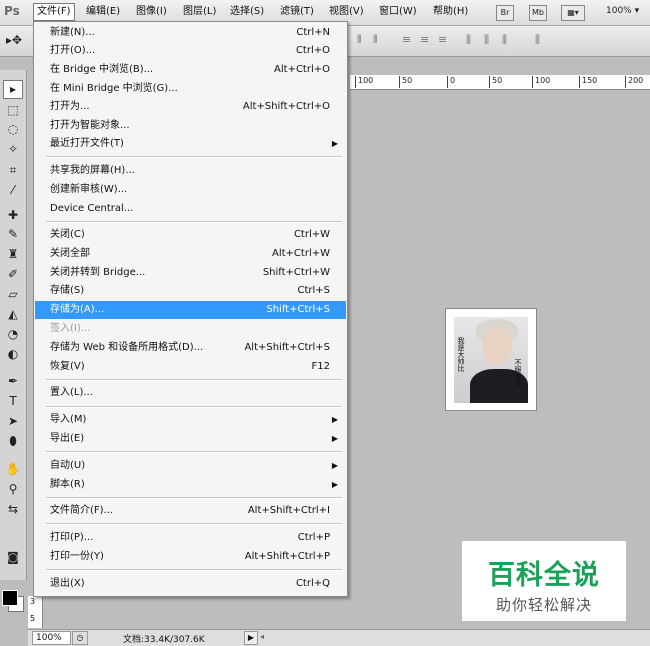 Image resolution: width=650 pixels, height=646 pixels. What do you see at coordinates (190, 235) in the screenshot?
I see `menu-item-close: 关闭(C) Ctrl+W` at bounding box center [190, 235].